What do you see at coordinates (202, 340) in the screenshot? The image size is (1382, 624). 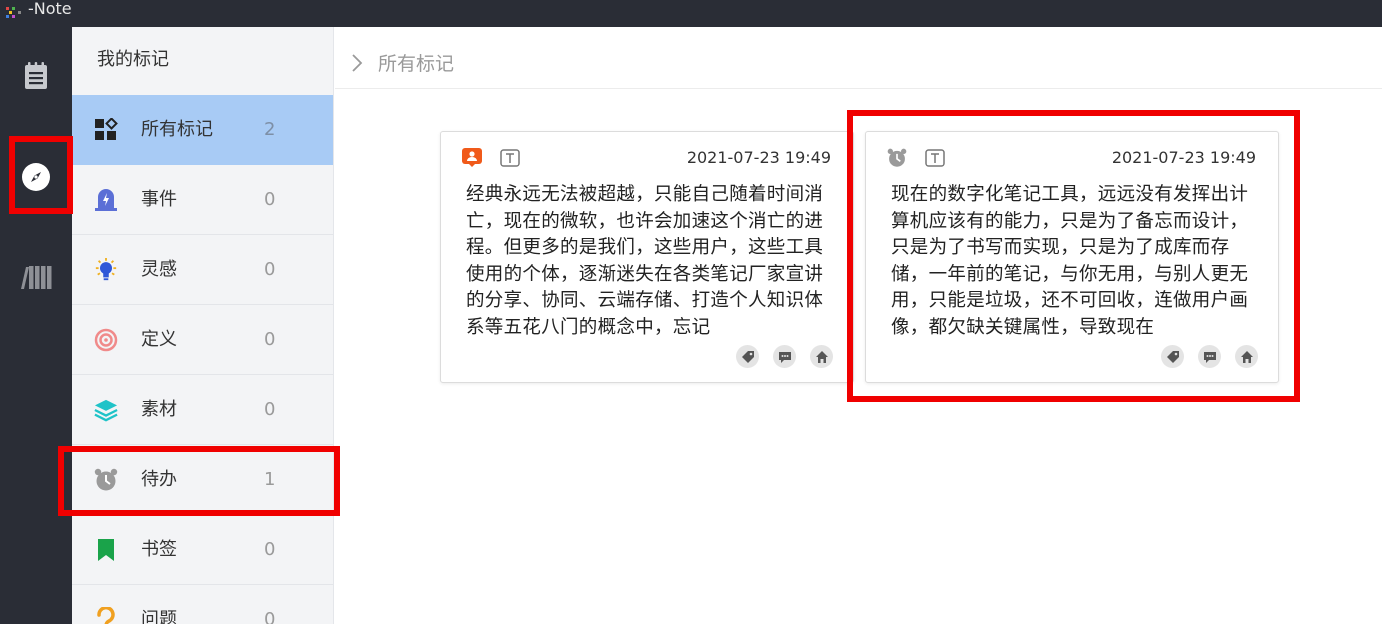 I see `sidebar-item-definition: 定义 0` at bounding box center [202, 340].